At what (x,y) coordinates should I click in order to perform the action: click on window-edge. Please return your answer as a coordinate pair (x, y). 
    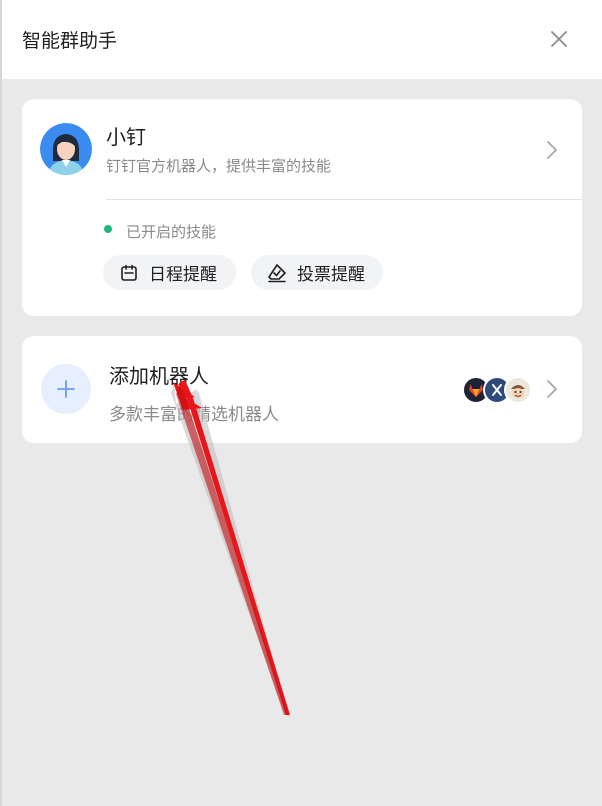
    Looking at the image, I should click on (1, 403).